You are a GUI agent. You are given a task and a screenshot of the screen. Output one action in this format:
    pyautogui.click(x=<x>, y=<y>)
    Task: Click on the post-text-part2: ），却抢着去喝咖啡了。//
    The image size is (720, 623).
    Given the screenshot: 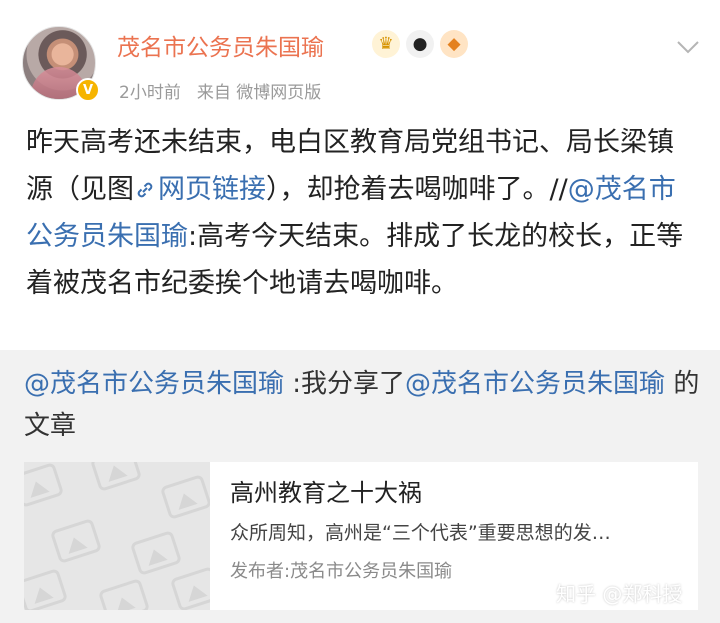 What is the action you would take?
    pyautogui.click(x=417, y=189)
    